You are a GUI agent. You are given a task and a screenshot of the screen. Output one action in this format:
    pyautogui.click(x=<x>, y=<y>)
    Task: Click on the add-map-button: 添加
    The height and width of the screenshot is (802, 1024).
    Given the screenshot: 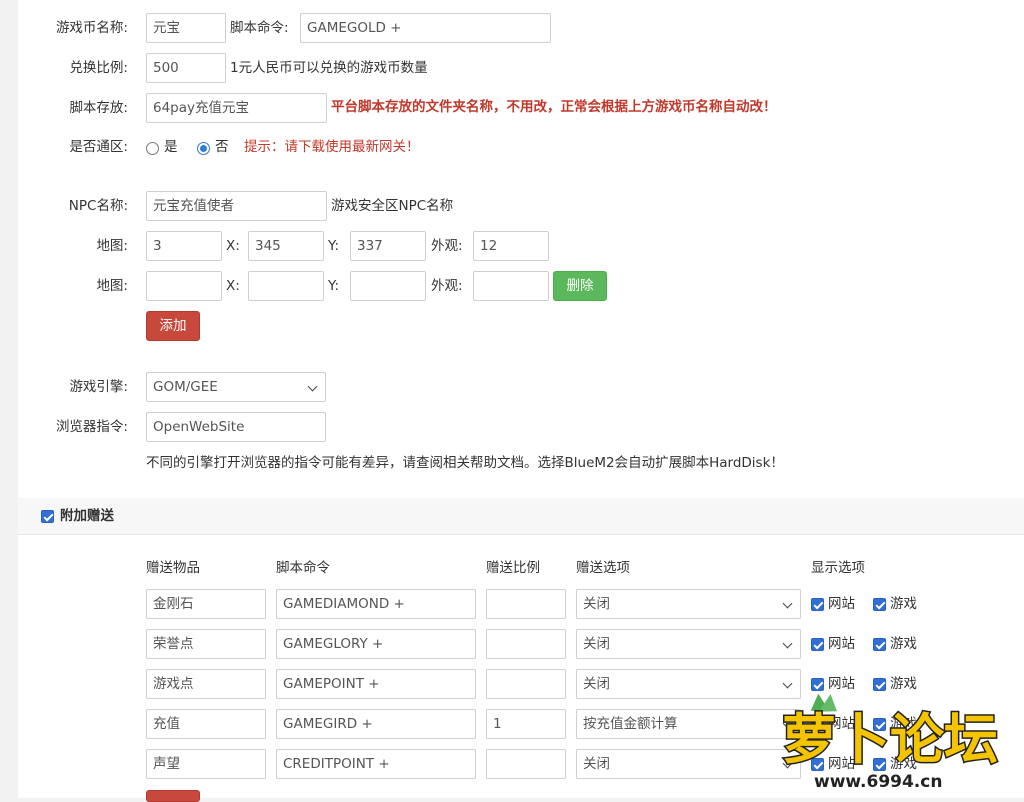 What is the action you would take?
    pyautogui.click(x=173, y=326)
    